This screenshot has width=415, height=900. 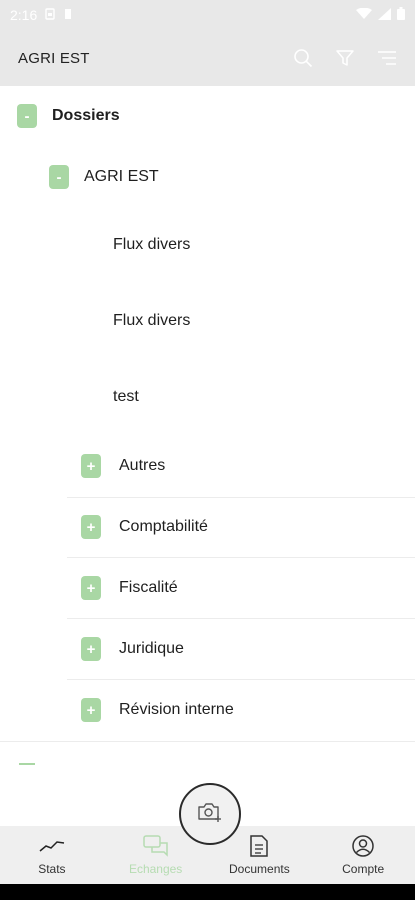 What do you see at coordinates (345, 58) in the screenshot?
I see `filter-icon` at bounding box center [345, 58].